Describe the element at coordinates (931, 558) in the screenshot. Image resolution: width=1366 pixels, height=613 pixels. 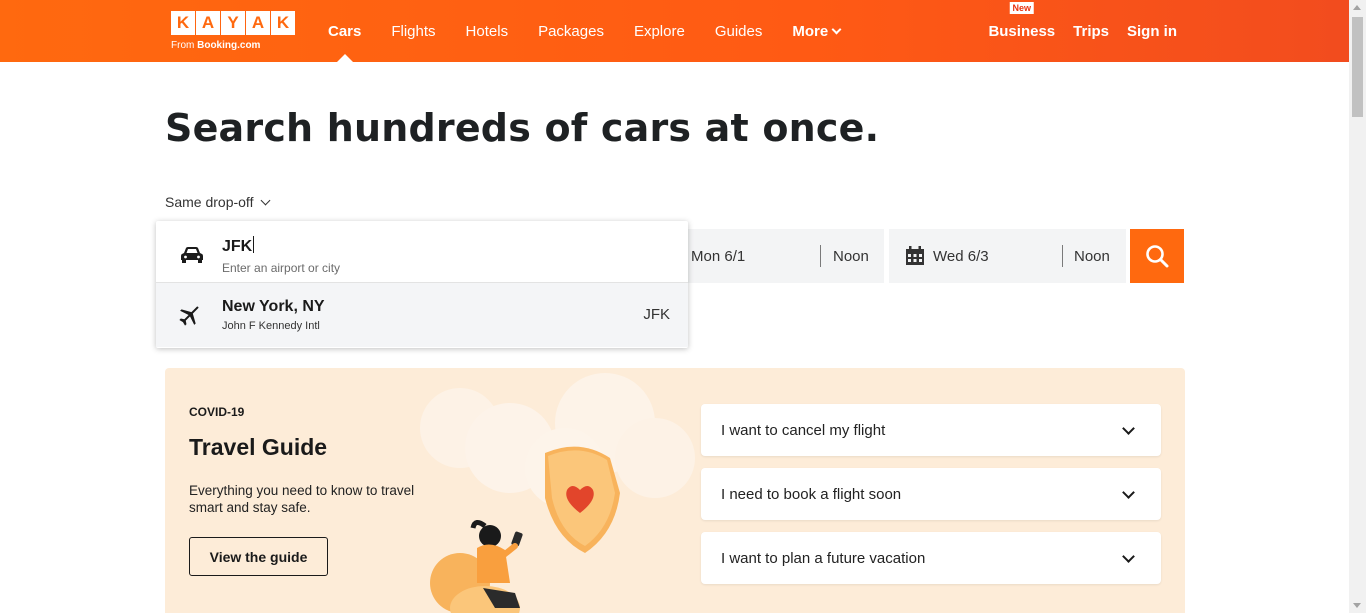
I see `faq-plan-vacation: I want to plan a future vacation` at that location.